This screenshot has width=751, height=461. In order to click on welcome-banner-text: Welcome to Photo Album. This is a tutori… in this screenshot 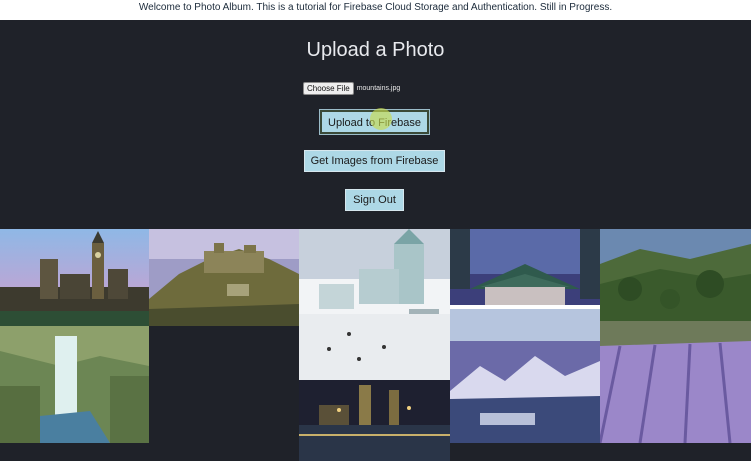, I will do `click(375, 7)`.